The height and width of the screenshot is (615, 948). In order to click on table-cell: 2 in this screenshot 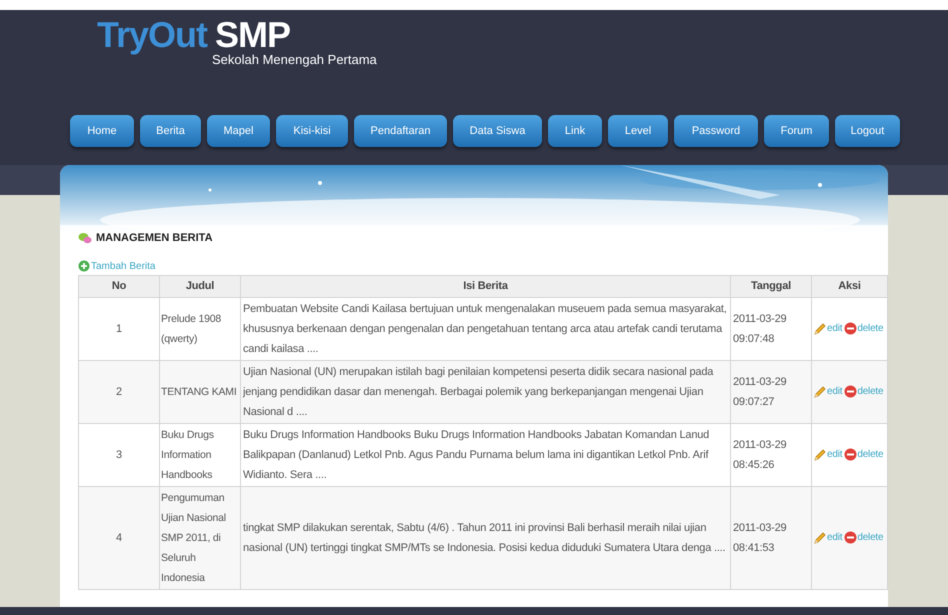, I will do `click(119, 391)`.